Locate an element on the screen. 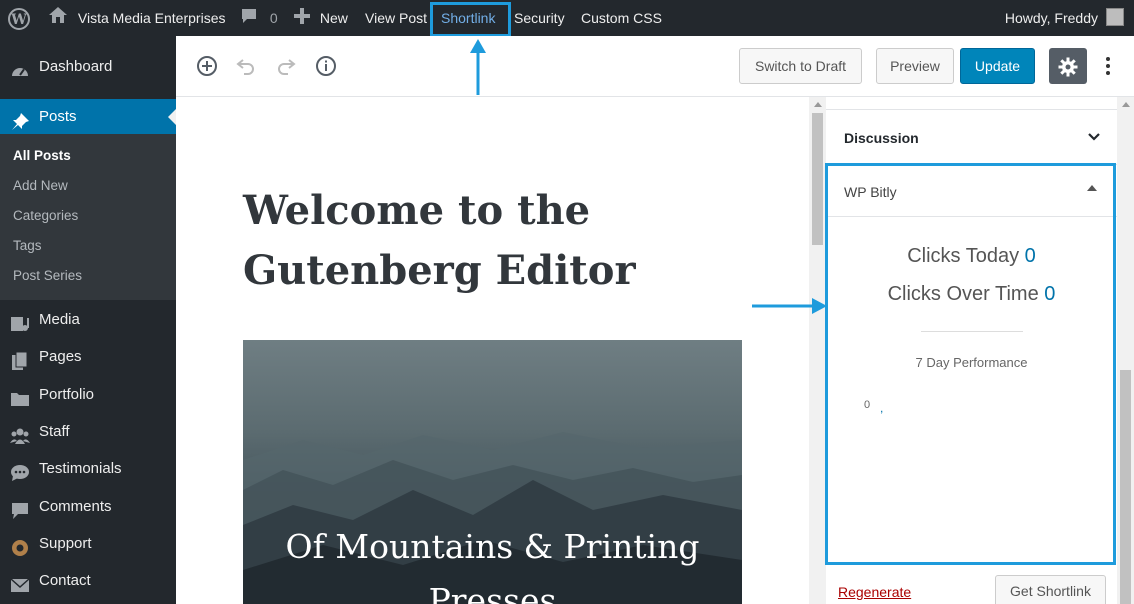  submenu-all-posts: All Posts is located at coordinates (42, 155).